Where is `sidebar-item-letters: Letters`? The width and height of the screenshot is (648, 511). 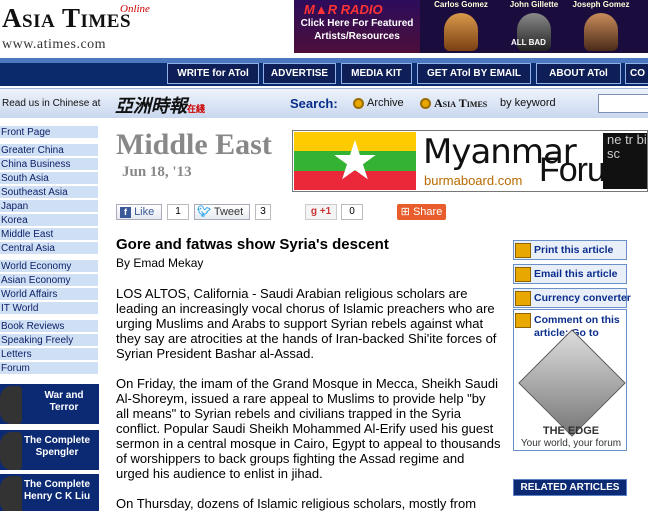 sidebar-item-letters: Letters is located at coordinates (49, 354).